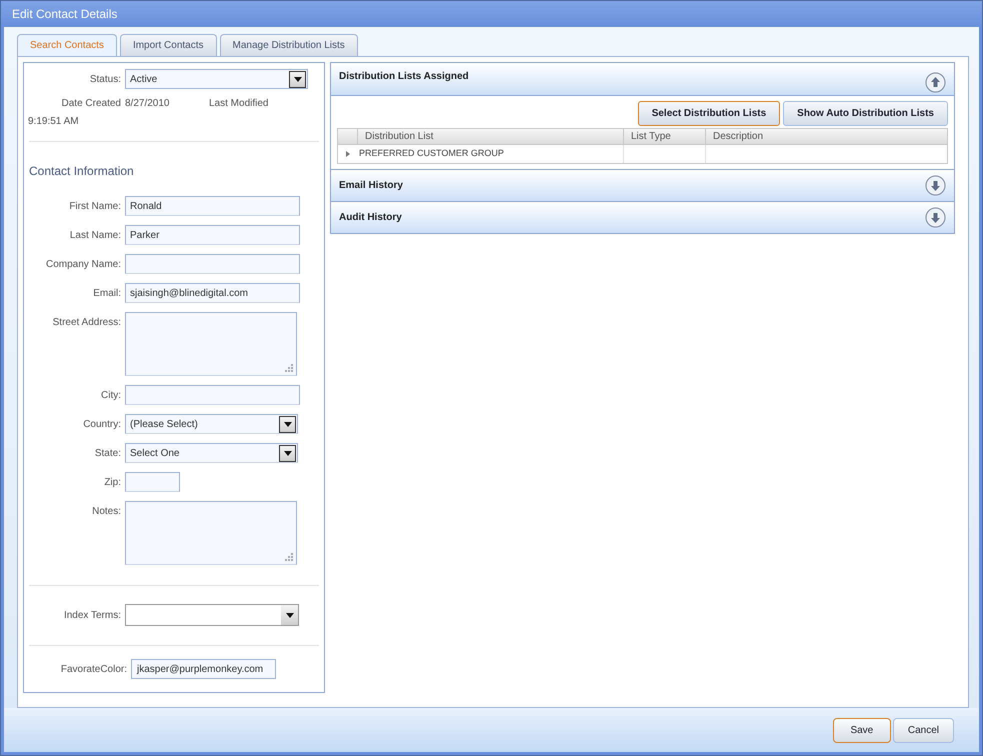 This screenshot has width=983, height=756. What do you see at coordinates (95, 236) in the screenshot?
I see `field-label: Last Name:` at bounding box center [95, 236].